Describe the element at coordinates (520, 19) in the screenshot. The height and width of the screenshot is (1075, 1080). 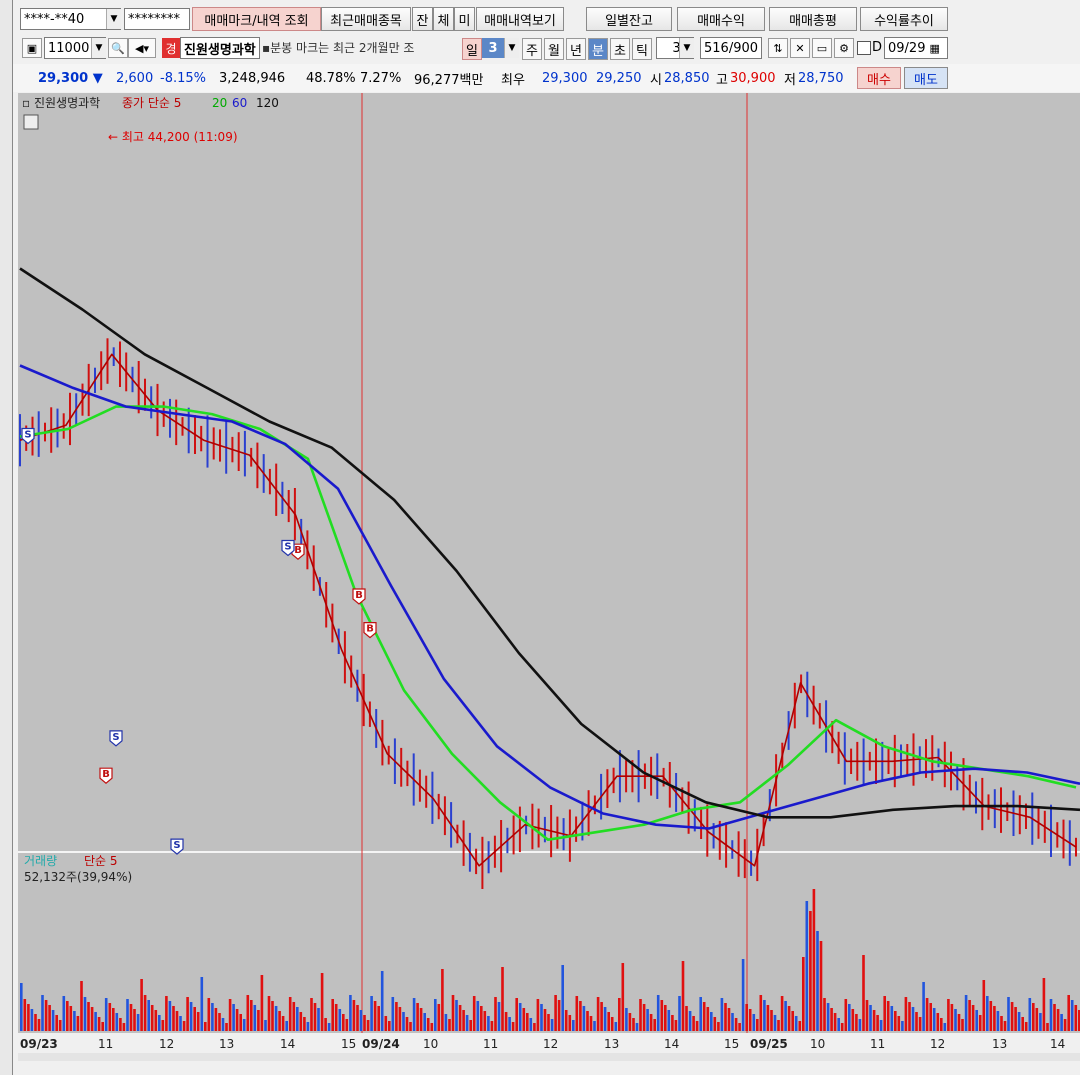
I see `trade-history-button: 매매내역보기` at that location.